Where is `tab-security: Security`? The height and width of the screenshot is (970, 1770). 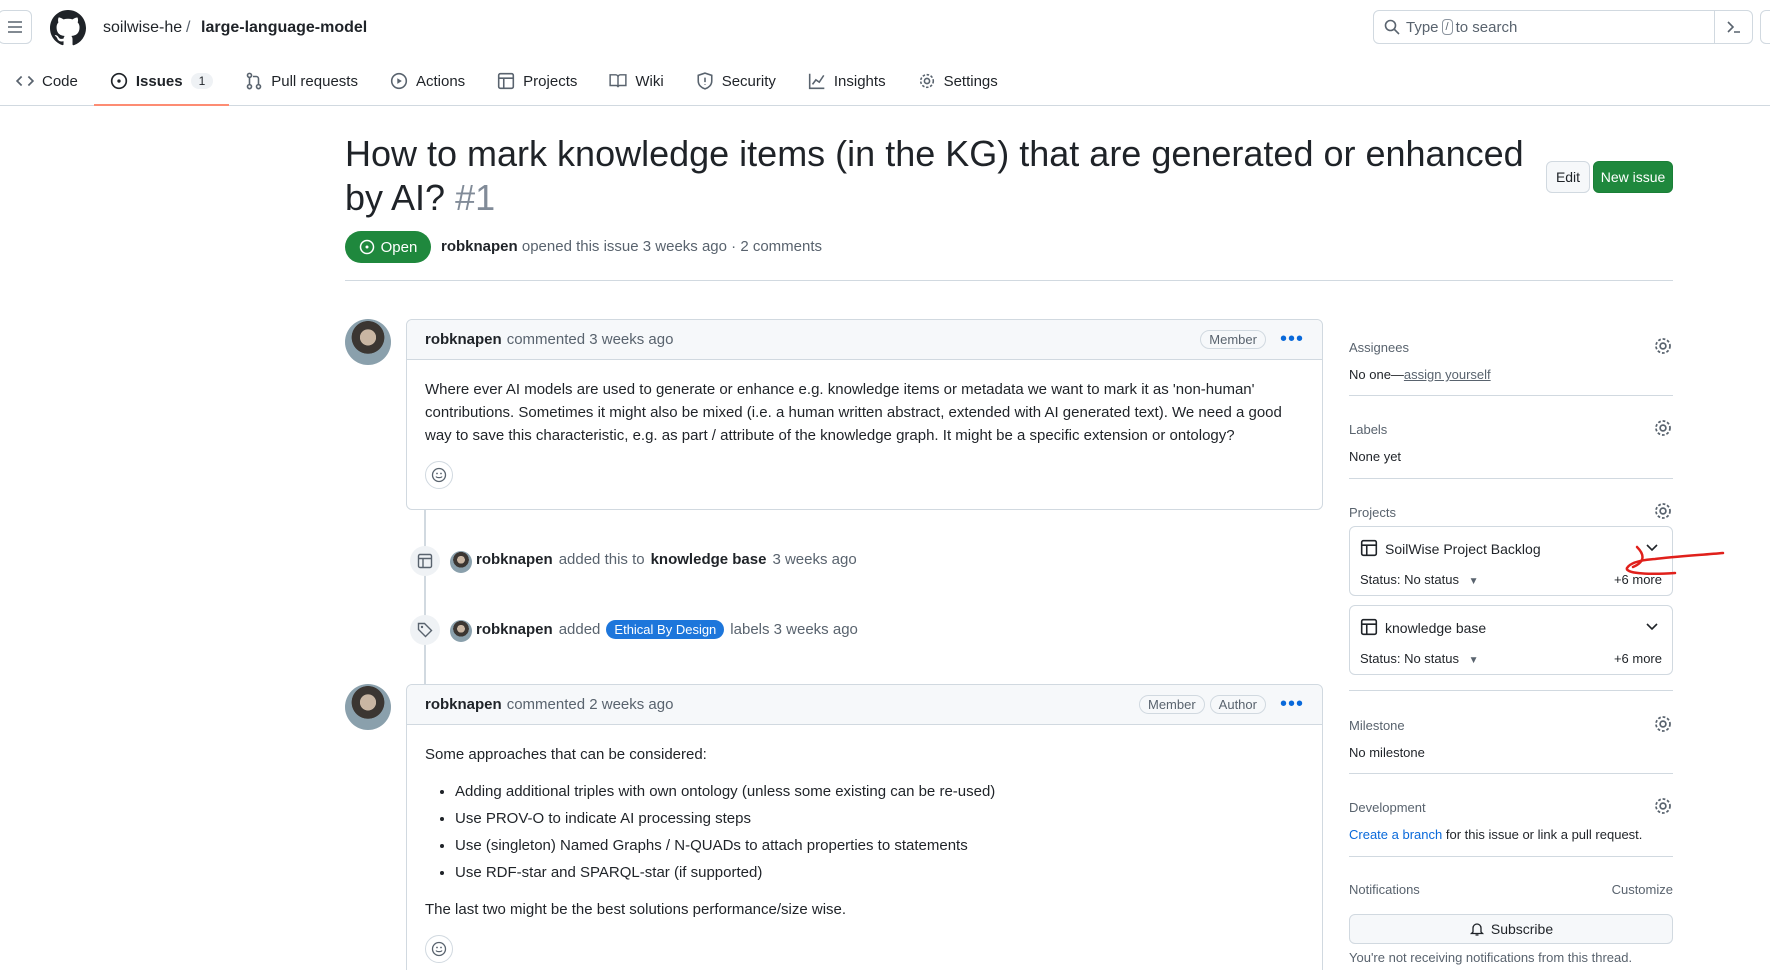
tab-security: Security is located at coordinates (736, 81).